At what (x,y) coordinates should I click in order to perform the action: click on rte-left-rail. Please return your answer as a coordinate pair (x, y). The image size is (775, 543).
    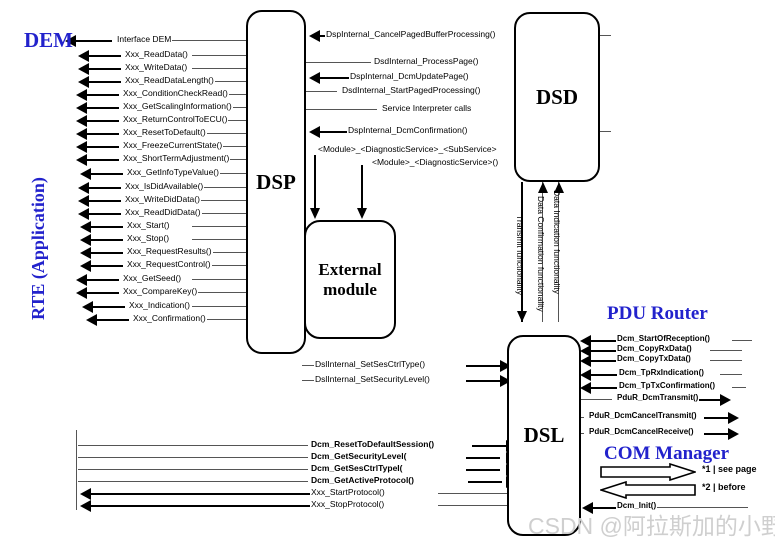
    Looking at the image, I should click on (76, 470).